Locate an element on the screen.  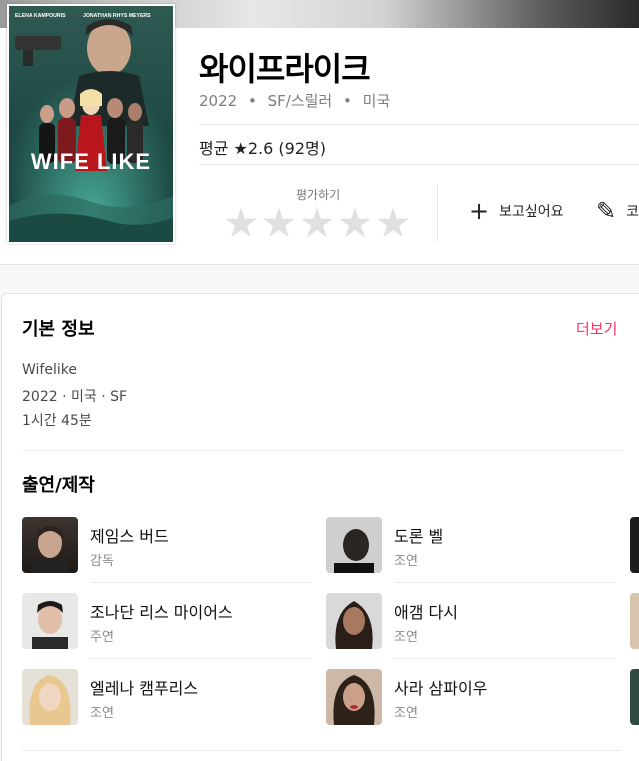
person-role: 감독 is located at coordinates (102, 561).